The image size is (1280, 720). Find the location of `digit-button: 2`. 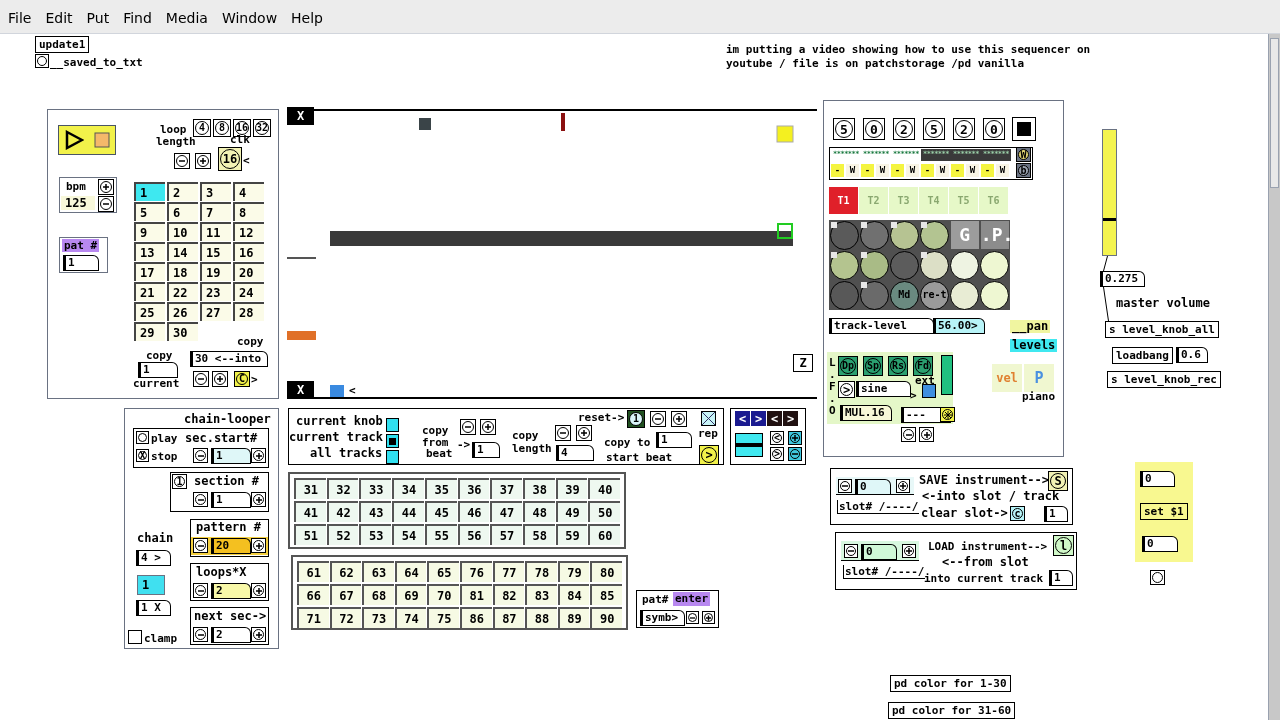

digit-button: 2 is located at coordinates (904, 129).